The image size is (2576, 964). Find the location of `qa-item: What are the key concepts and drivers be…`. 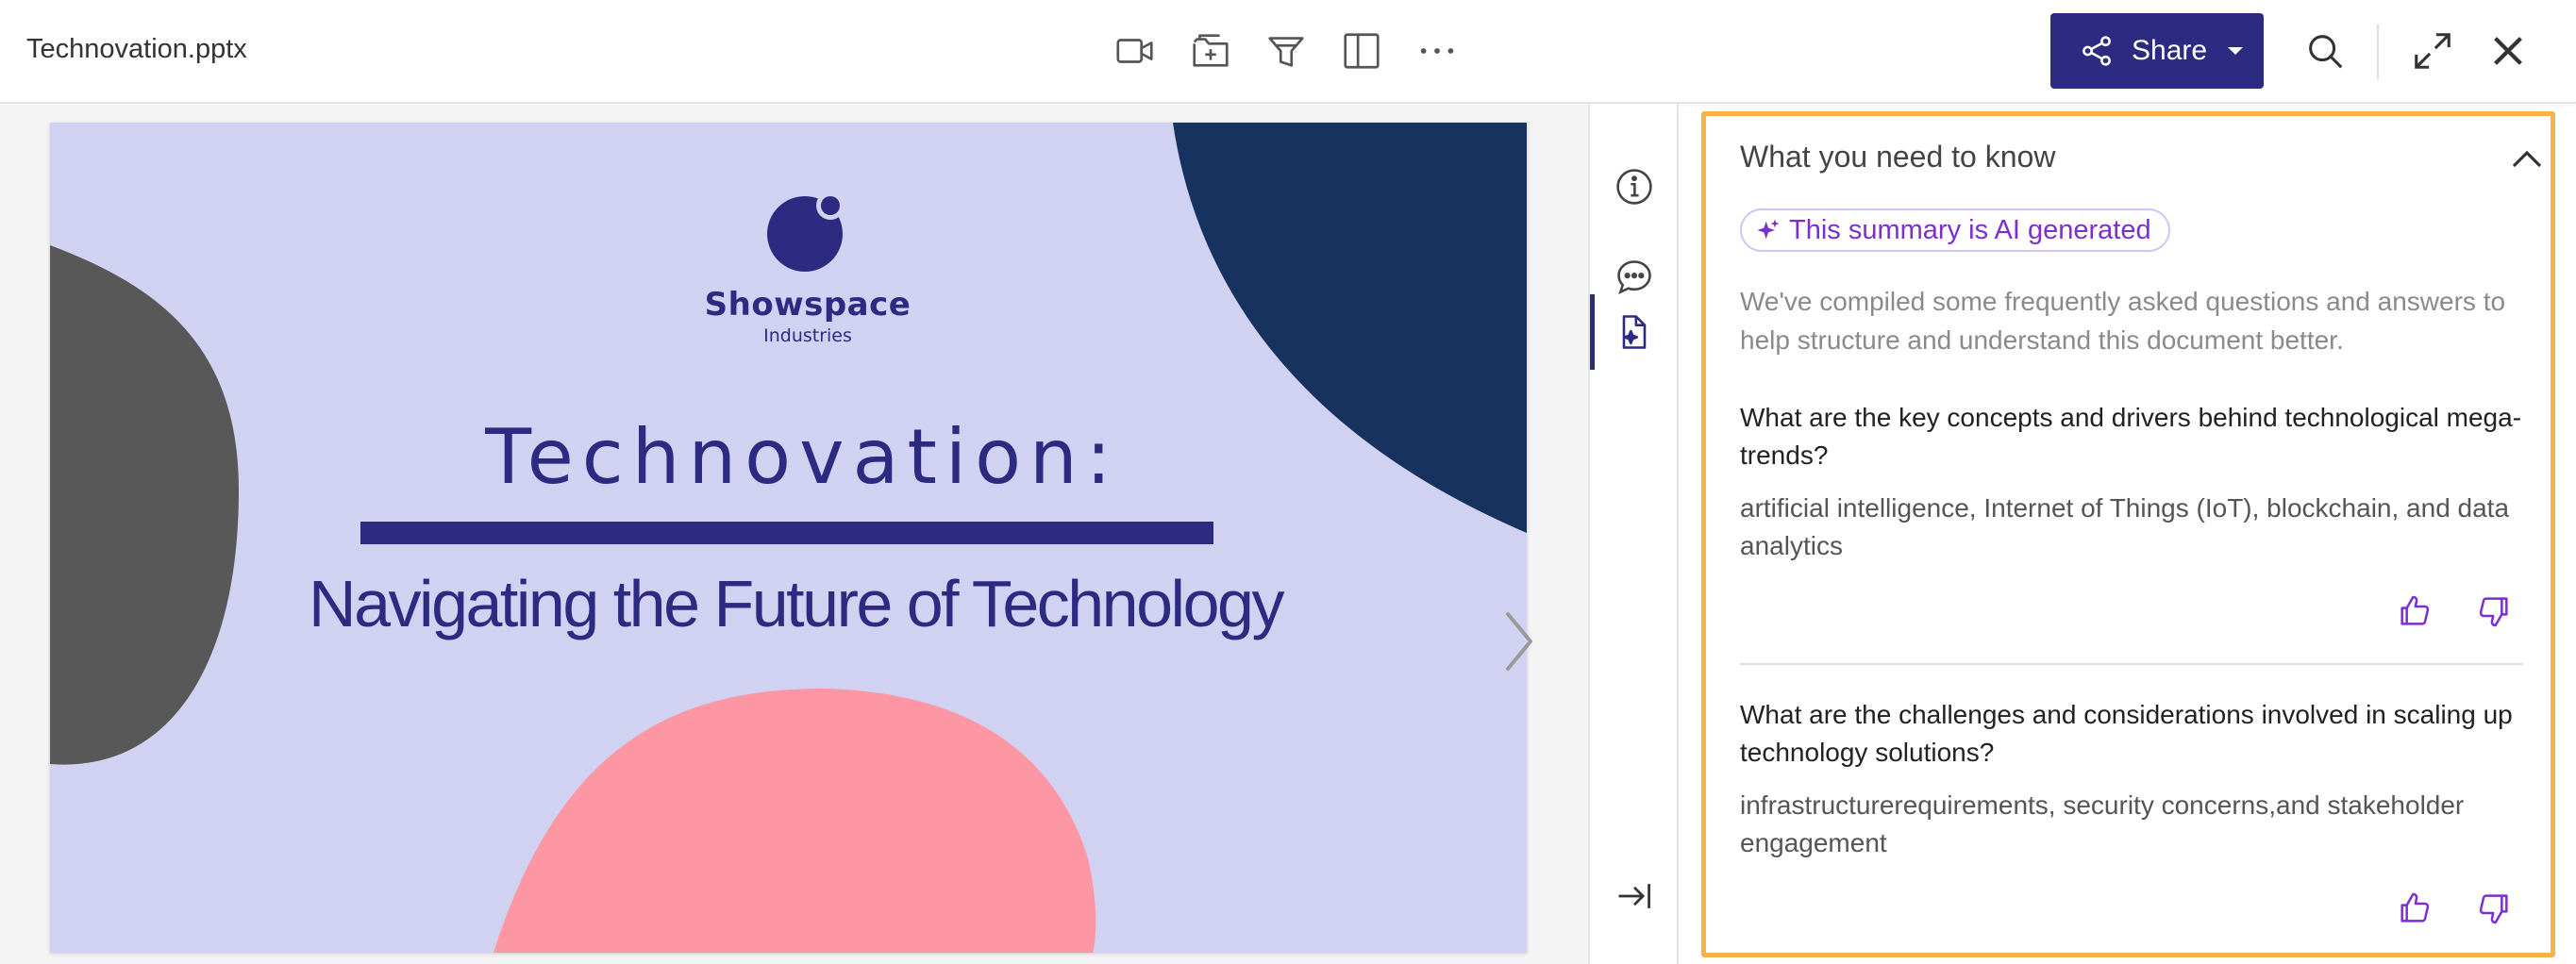

qa-item: What are the key concepts and drivers be… is located at coordinates (2131, 513).